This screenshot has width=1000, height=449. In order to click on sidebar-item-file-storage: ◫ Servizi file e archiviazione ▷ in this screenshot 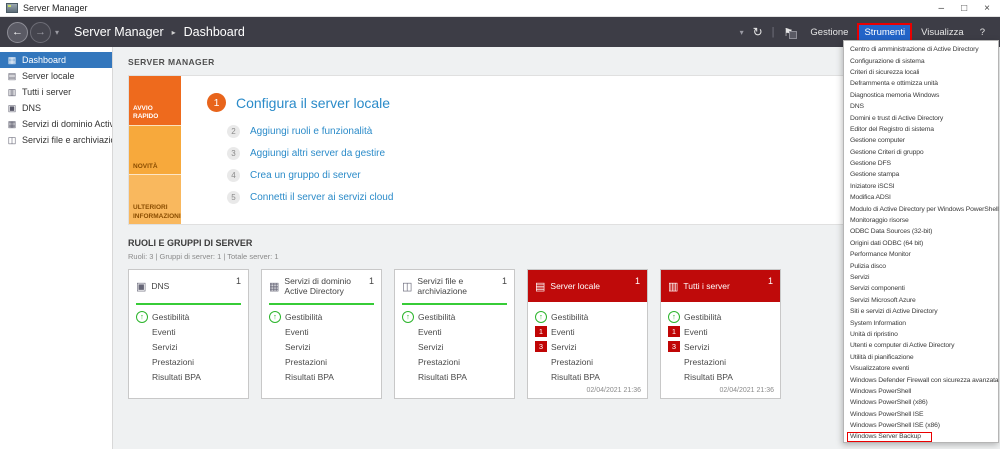, I will do `click(56, 140)`.